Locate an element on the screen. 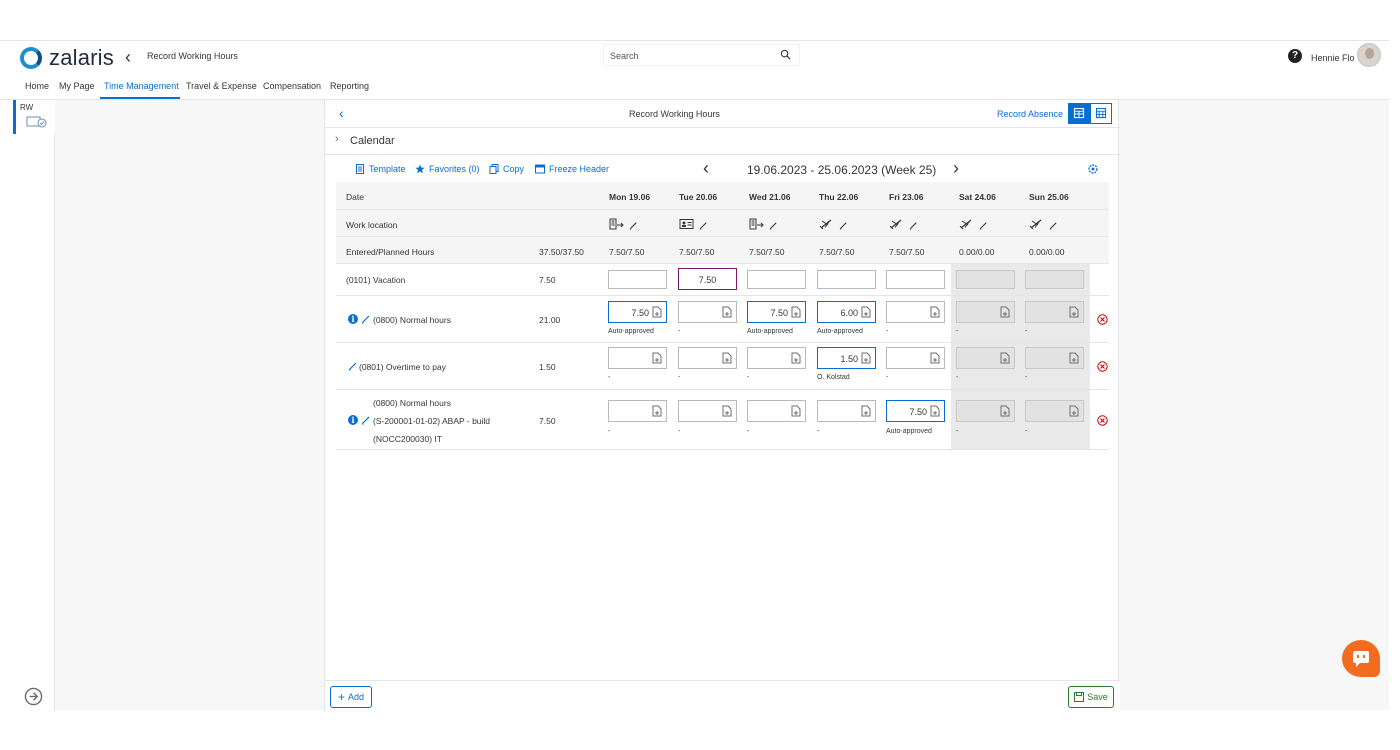 The image size is (1400, 750). hours-input: 1.50 is located at coordinates (846, 358).